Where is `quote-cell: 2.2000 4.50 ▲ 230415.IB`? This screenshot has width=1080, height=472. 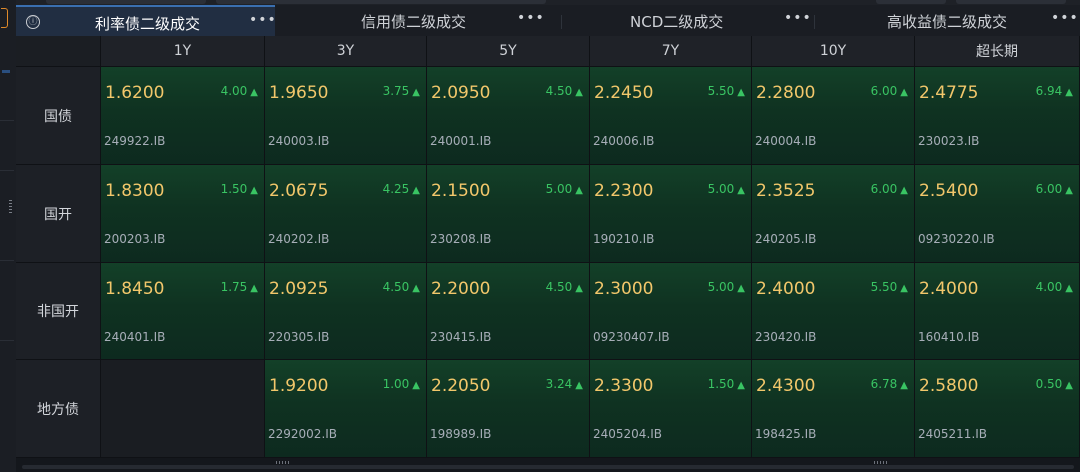
quote-cell: 2.2000 4.50 ▲ 230415.IB is located at coordinates (508, 311).